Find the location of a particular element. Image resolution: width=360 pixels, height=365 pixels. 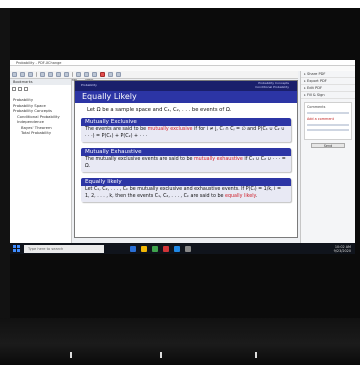

collapse-icon is located at coordinates (20, 89).